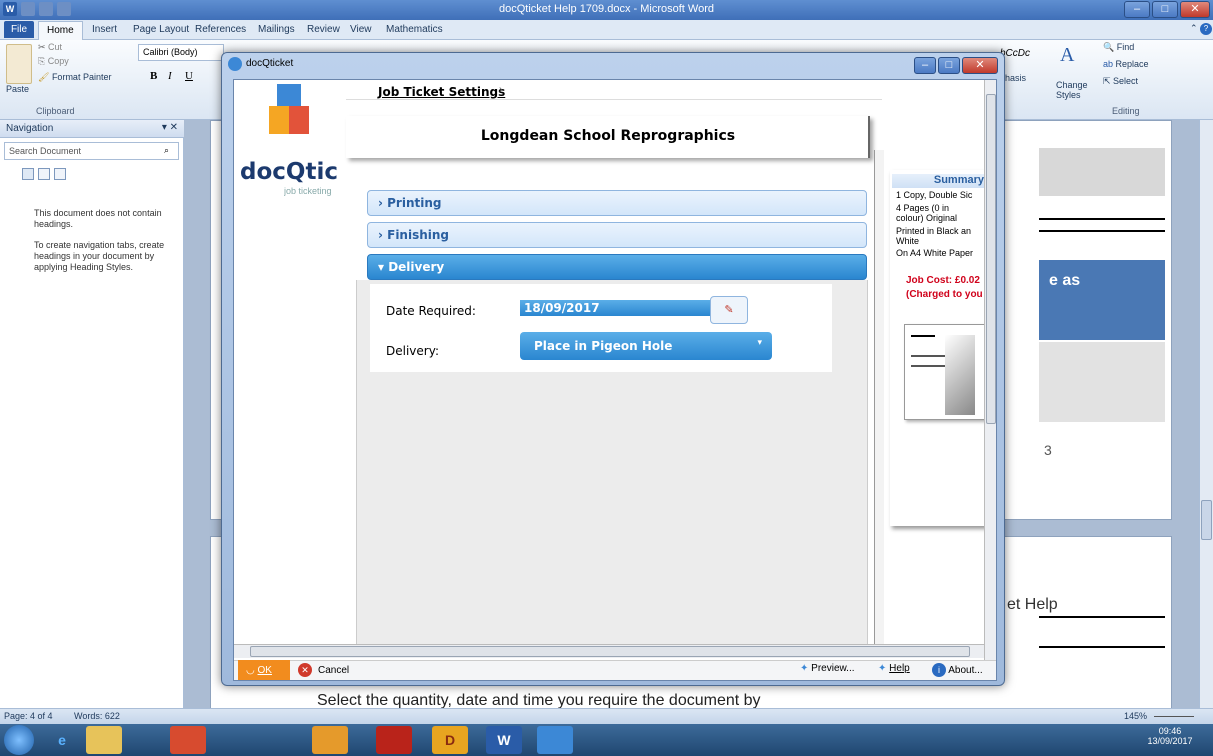  Describe the element at coordinates (555, 740) in the screenshot. I see `docqticket-taskbar-icon` at that location.